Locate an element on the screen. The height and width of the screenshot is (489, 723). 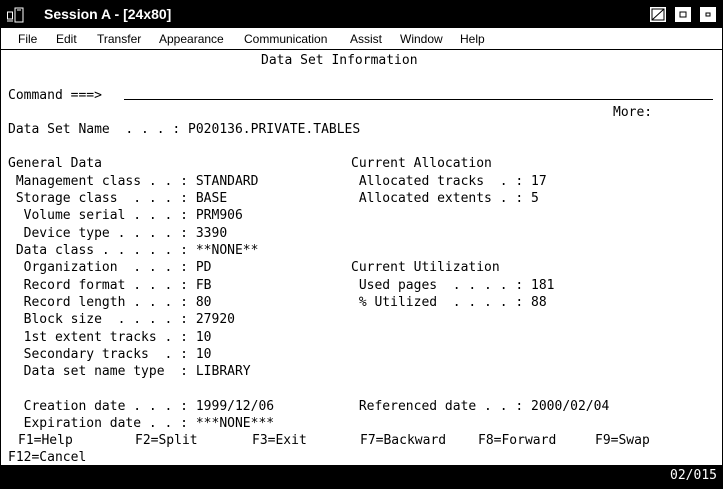
command-label: Command ===> is located at coordinates (55, 95).